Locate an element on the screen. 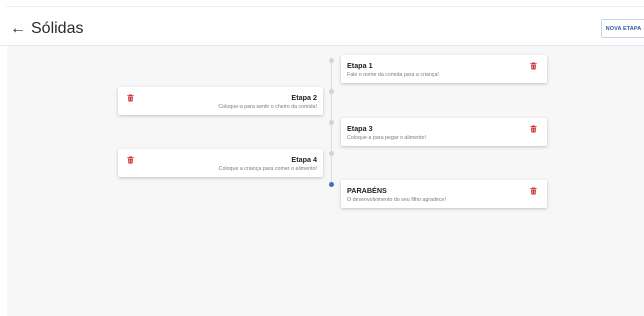 The height and width of the screenshot is (316, 644). step-description: Coloque a criança para comer o alimento! is located at coordinates (267, 169).